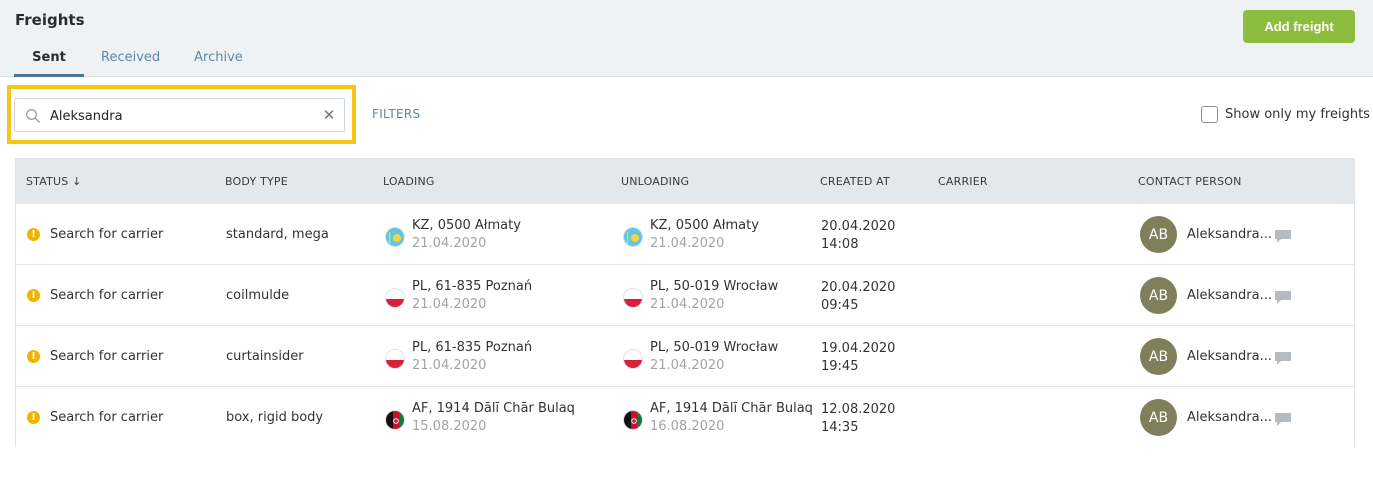  I want to click on column-created-at: CREATED AT, so click(855, 181).